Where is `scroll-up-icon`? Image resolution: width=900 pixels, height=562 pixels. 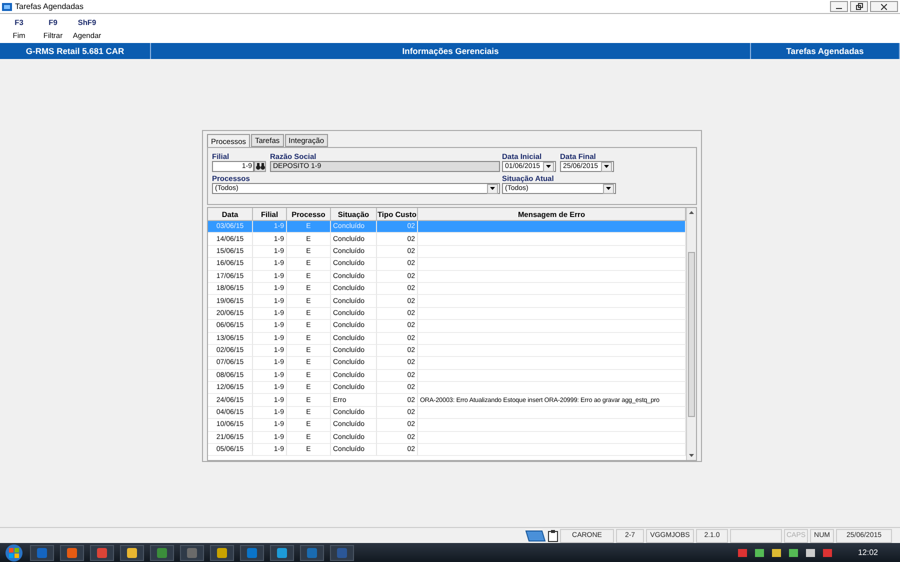 scroll-up-icon is located at coordinates (691, 212).